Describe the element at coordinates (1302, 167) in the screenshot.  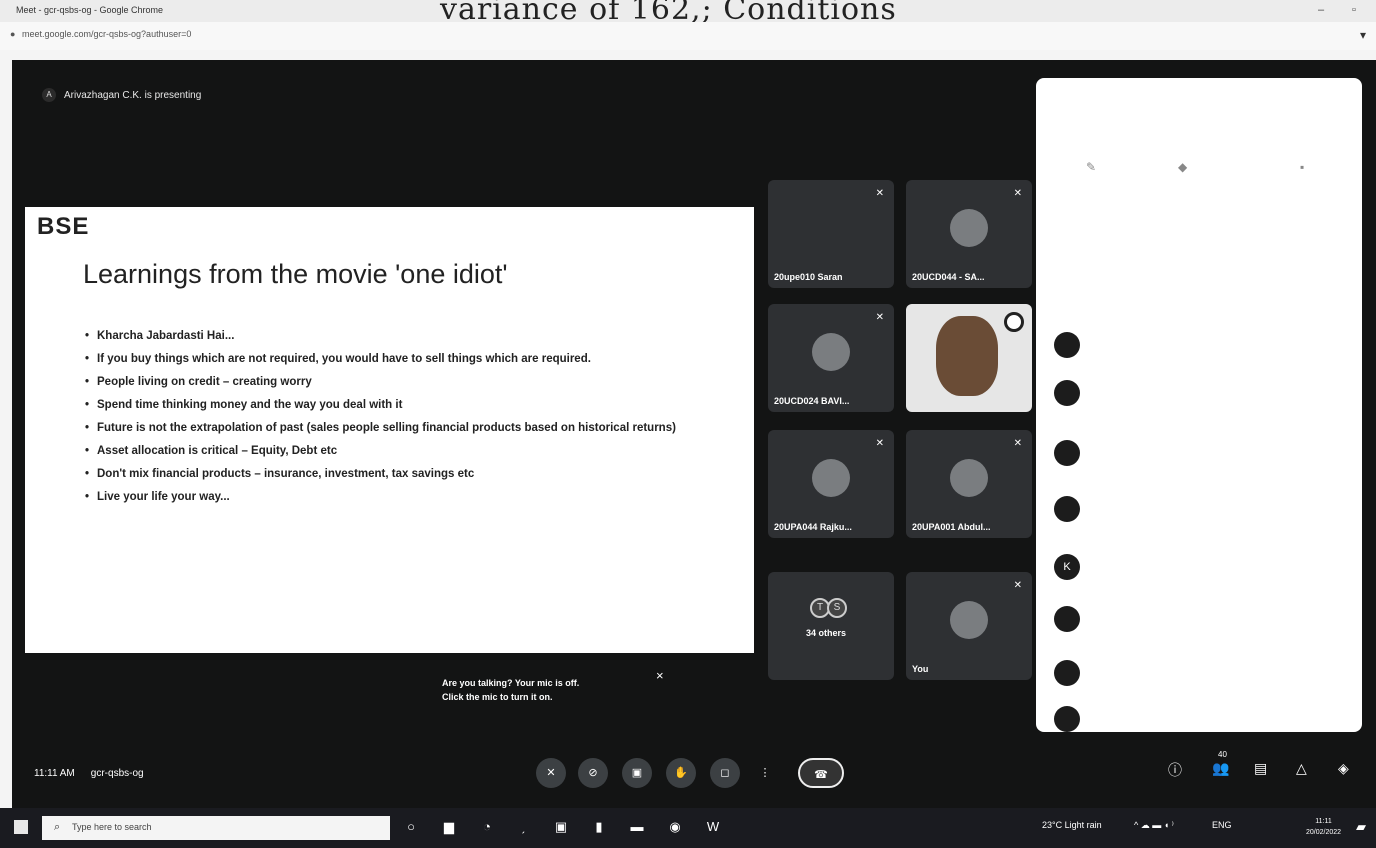
I see `panel-tool-icon: ▪` at that location.